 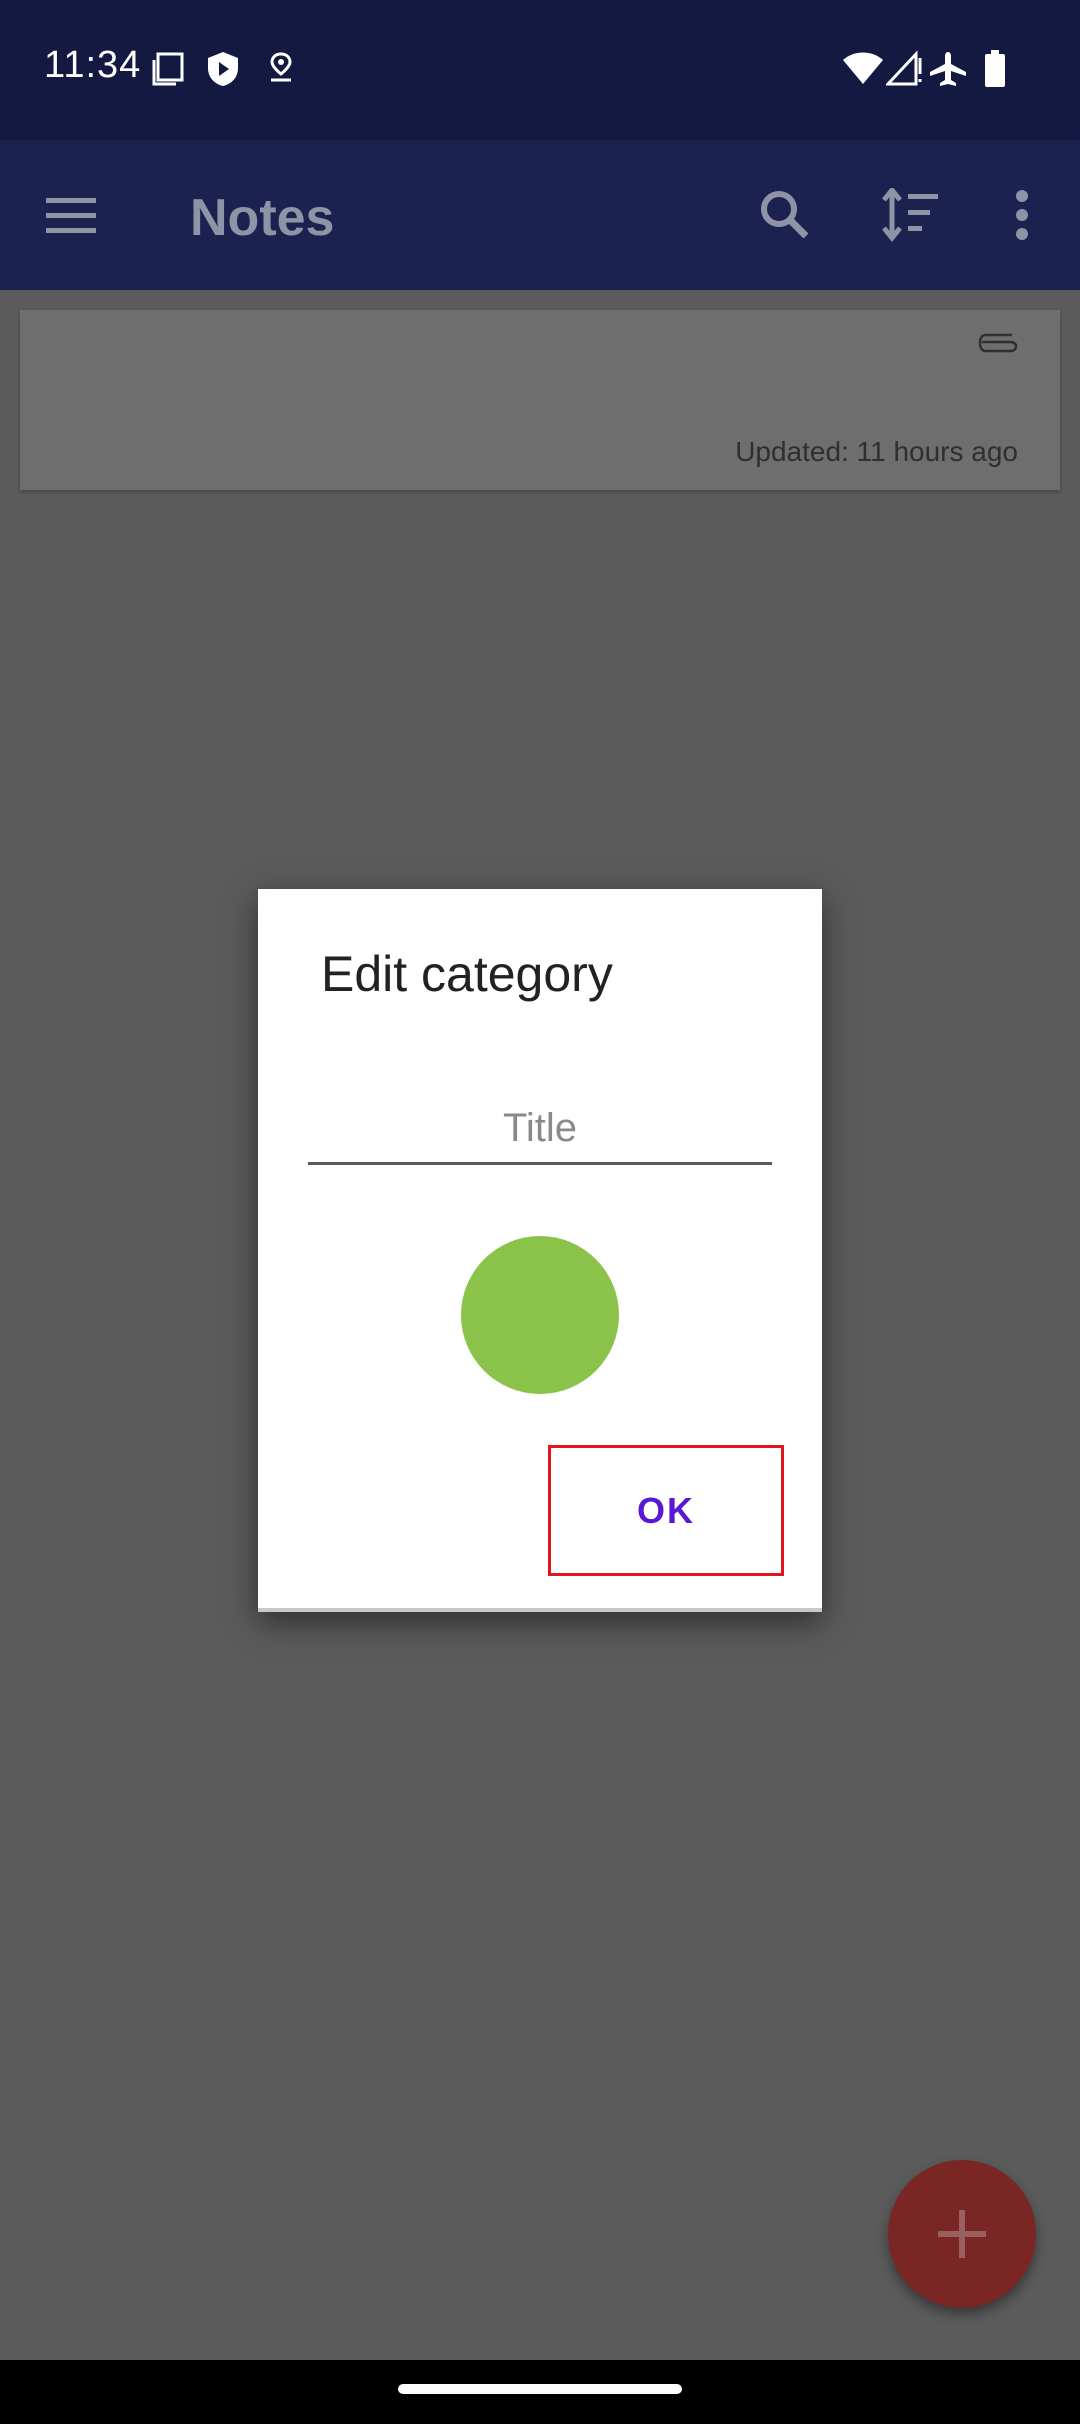 What do you see at coordinates (540, 400) in the screenshot?
I see `note-card: Updated: 11 hours ago` at bounding box center [540, 400].